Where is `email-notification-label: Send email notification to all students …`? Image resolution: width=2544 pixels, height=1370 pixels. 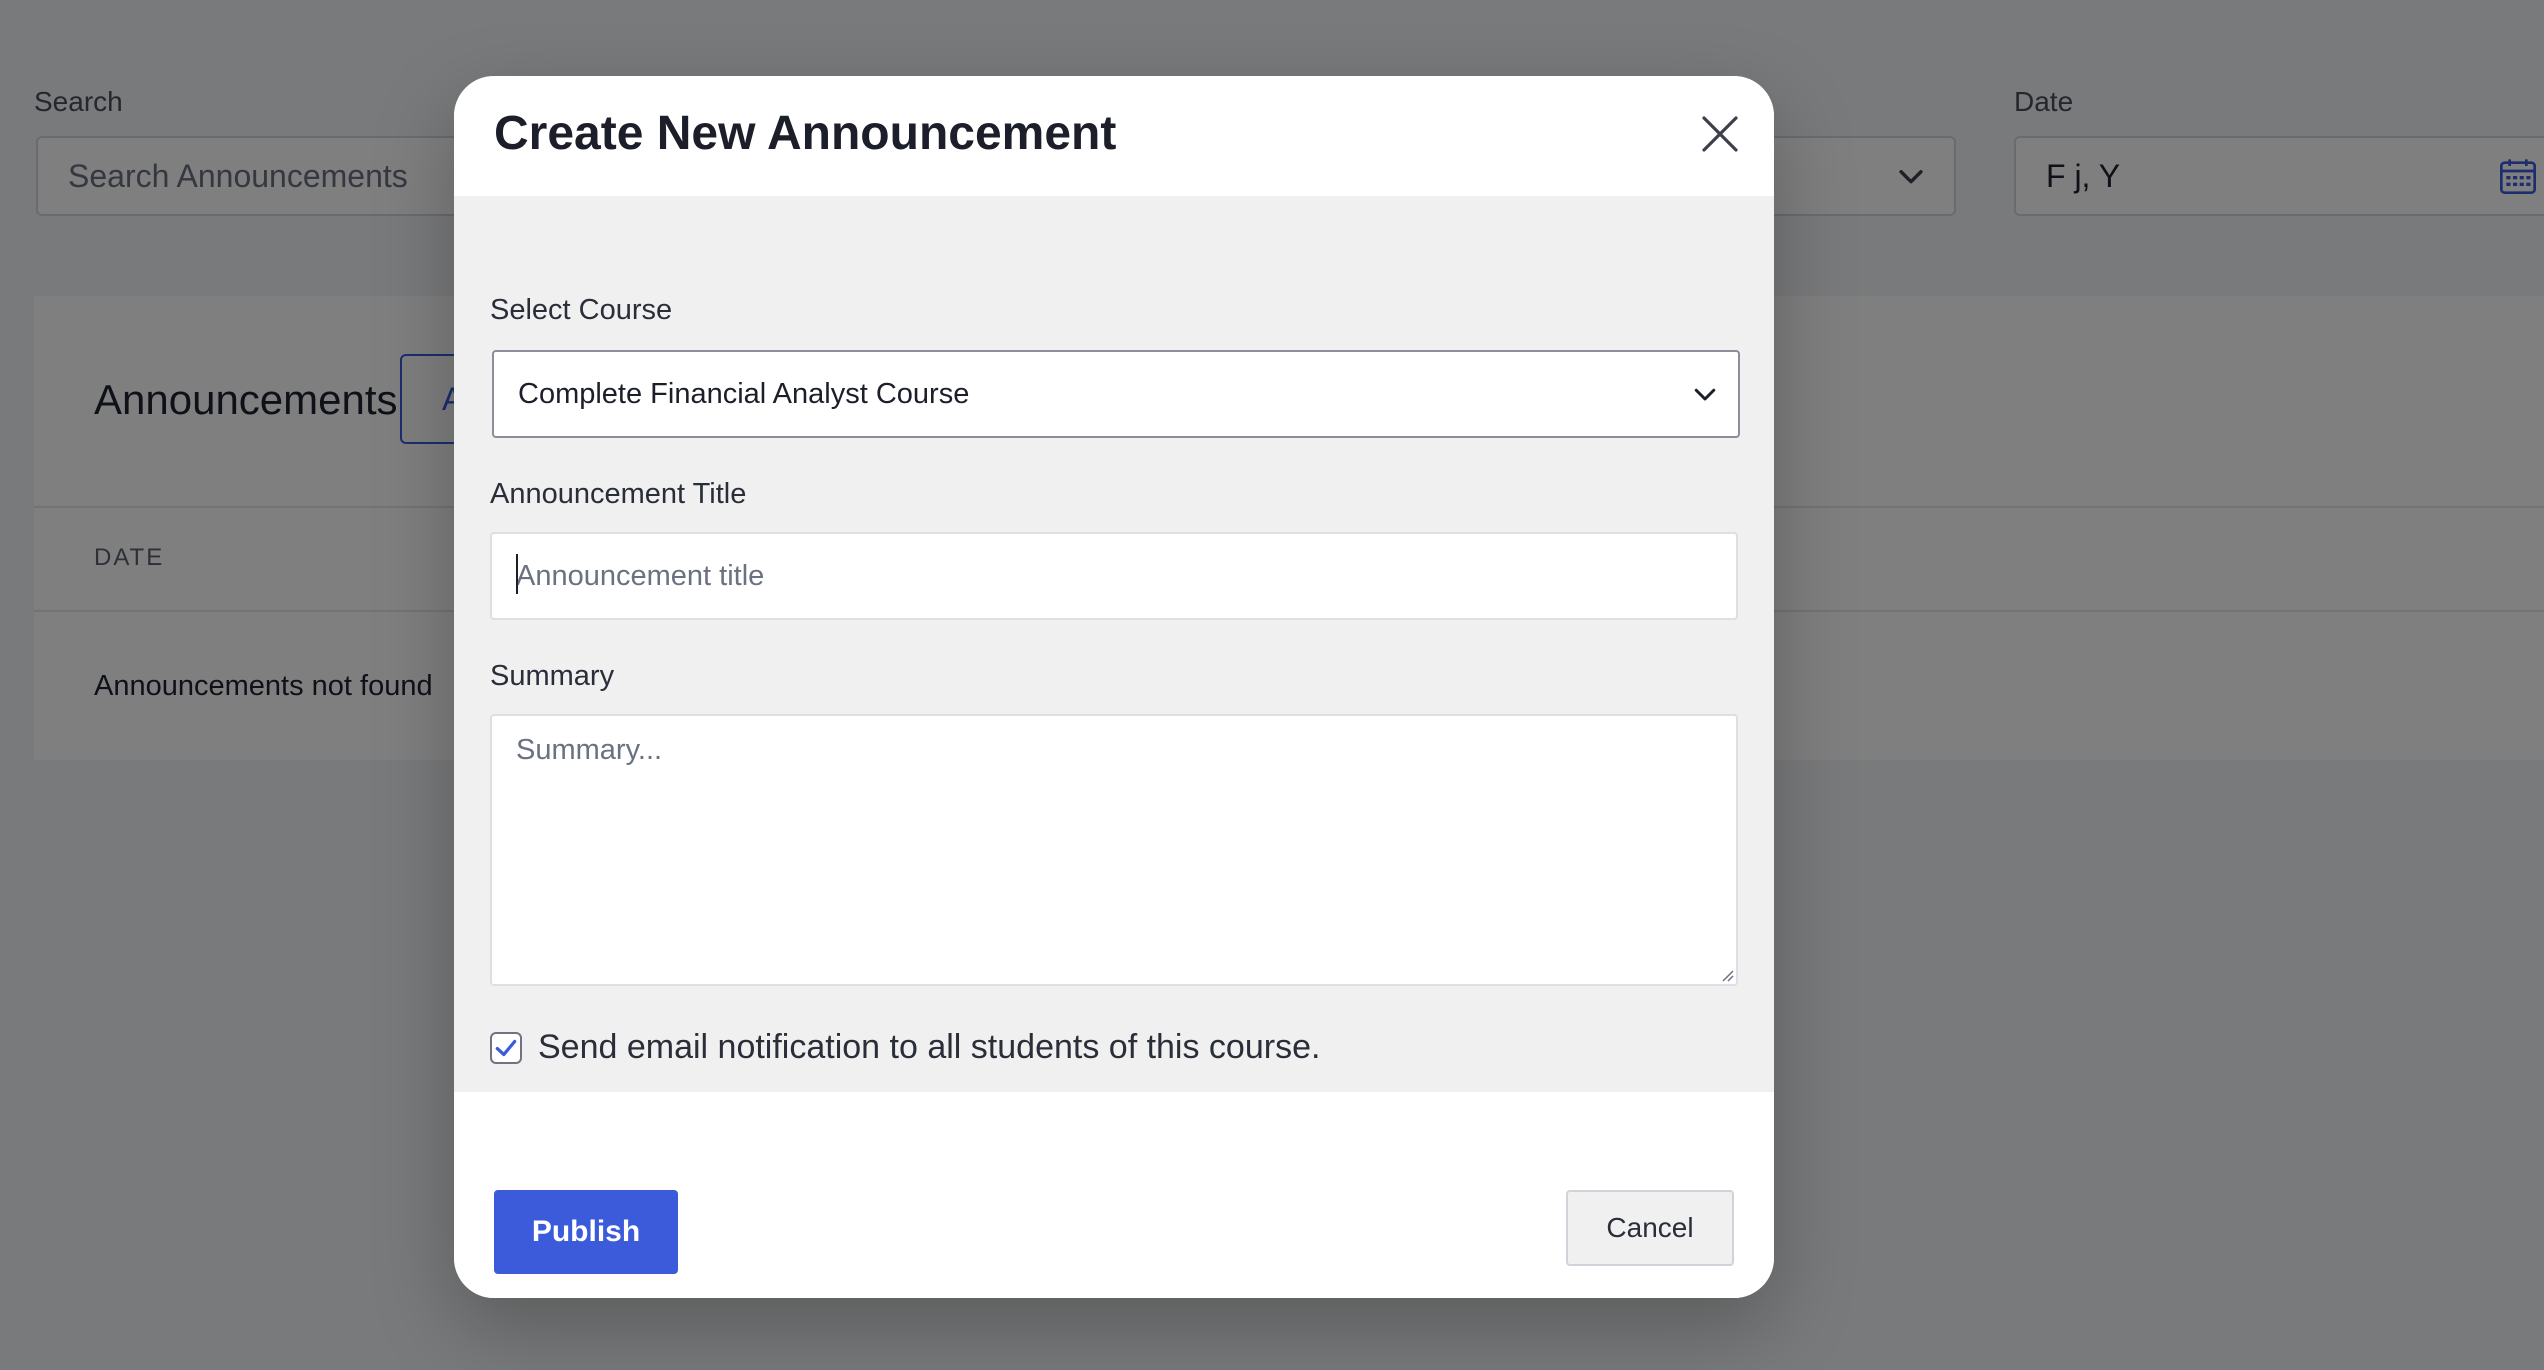
email-notification-label: Send email notification to all students … is located at coordinates (929, 1047).